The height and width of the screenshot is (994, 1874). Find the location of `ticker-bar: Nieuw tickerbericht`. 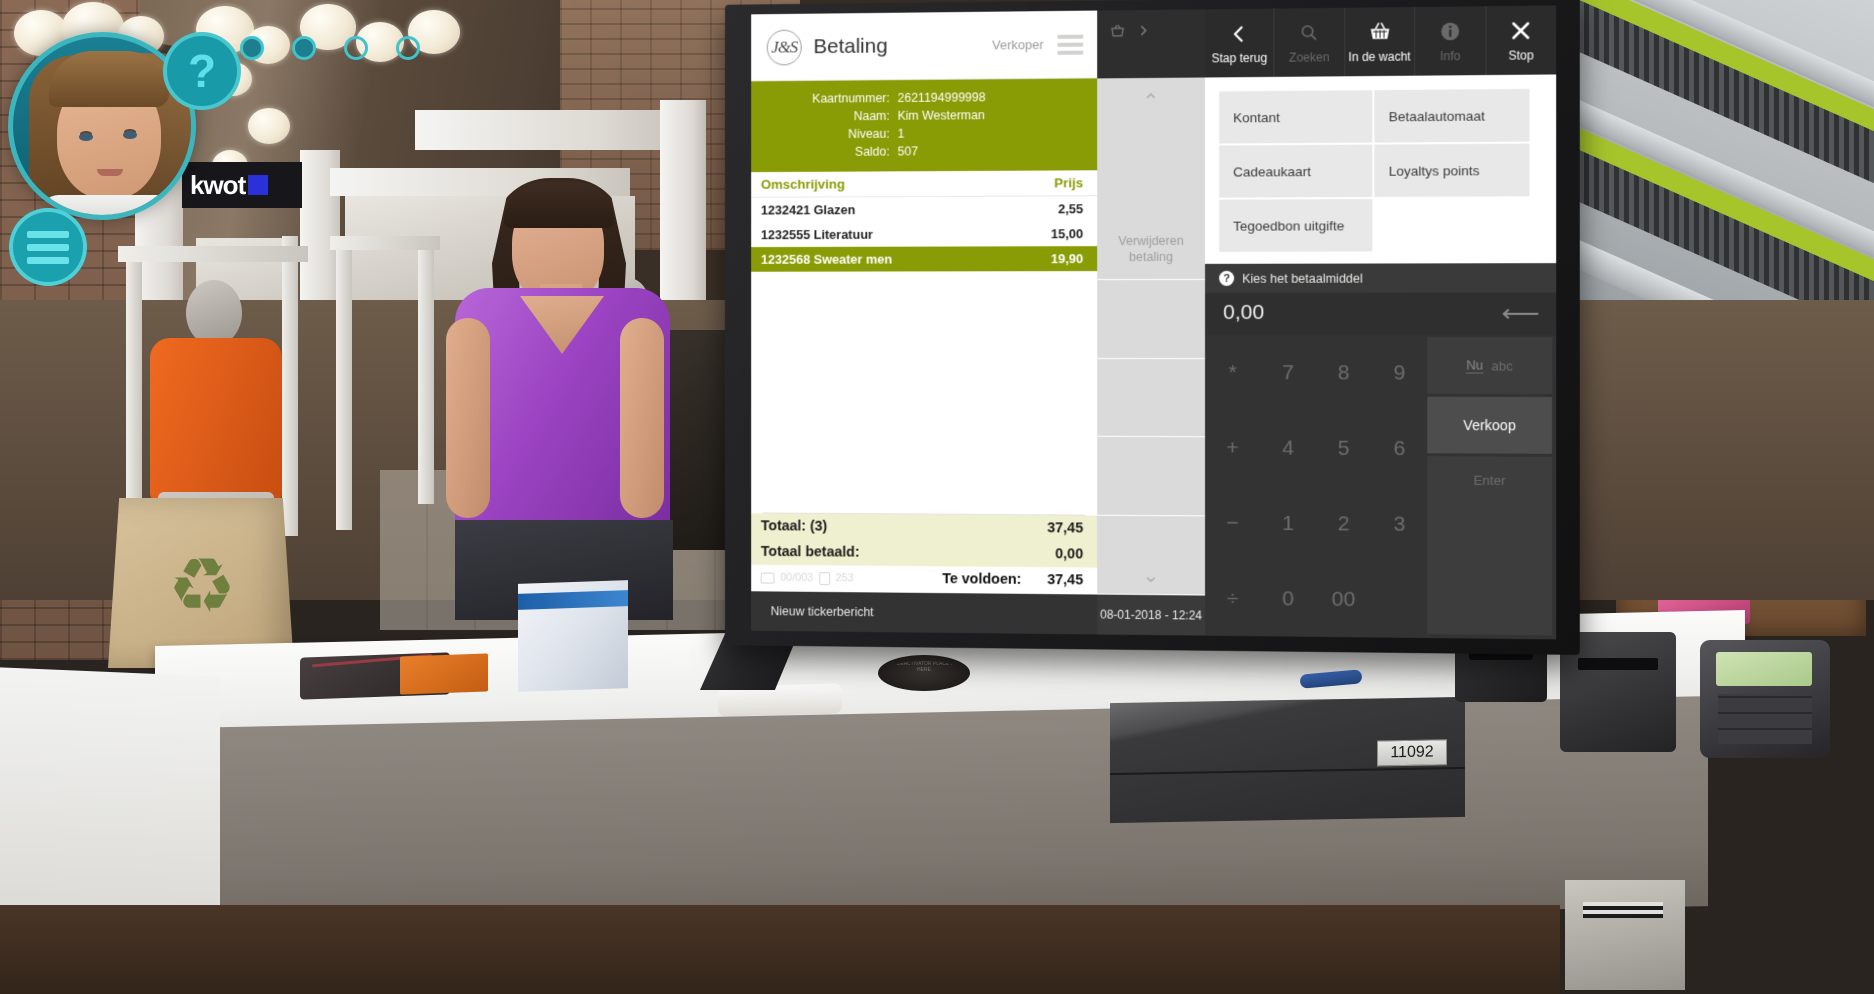

ticker-bar: Nieuw tickerbericht is located at coordinates (924, 613).